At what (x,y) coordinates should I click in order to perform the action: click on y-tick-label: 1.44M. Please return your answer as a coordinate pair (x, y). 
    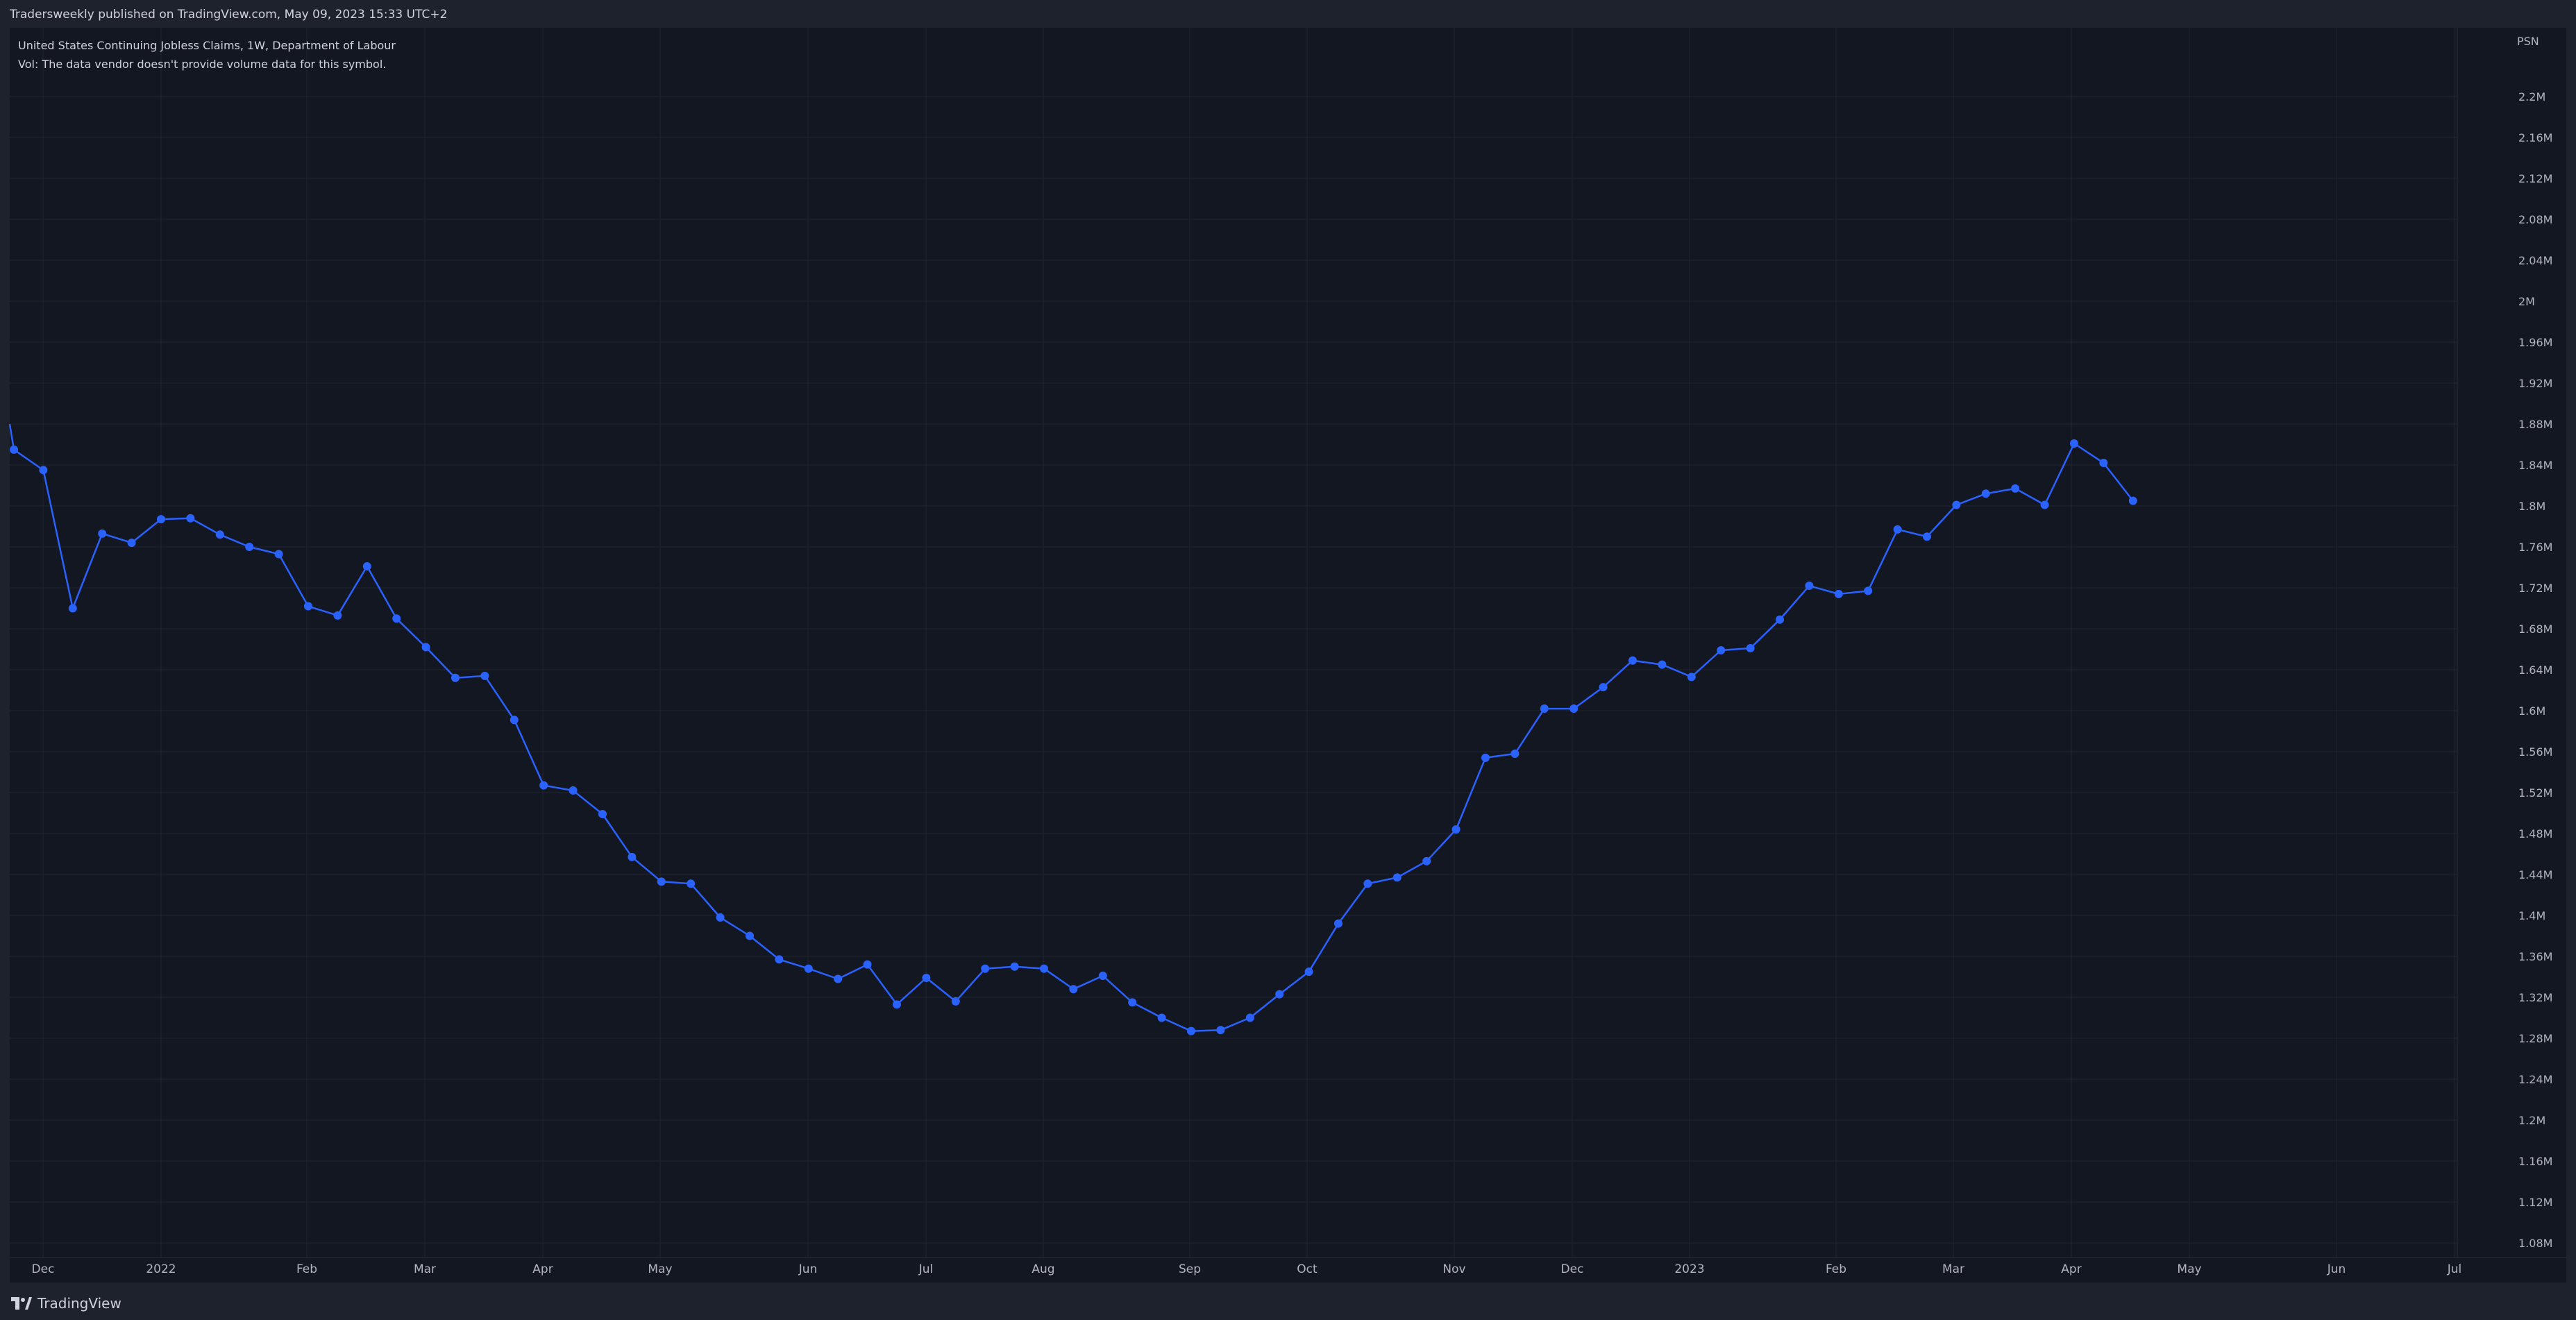
    Looking at the image, I should click on (2535, 874).